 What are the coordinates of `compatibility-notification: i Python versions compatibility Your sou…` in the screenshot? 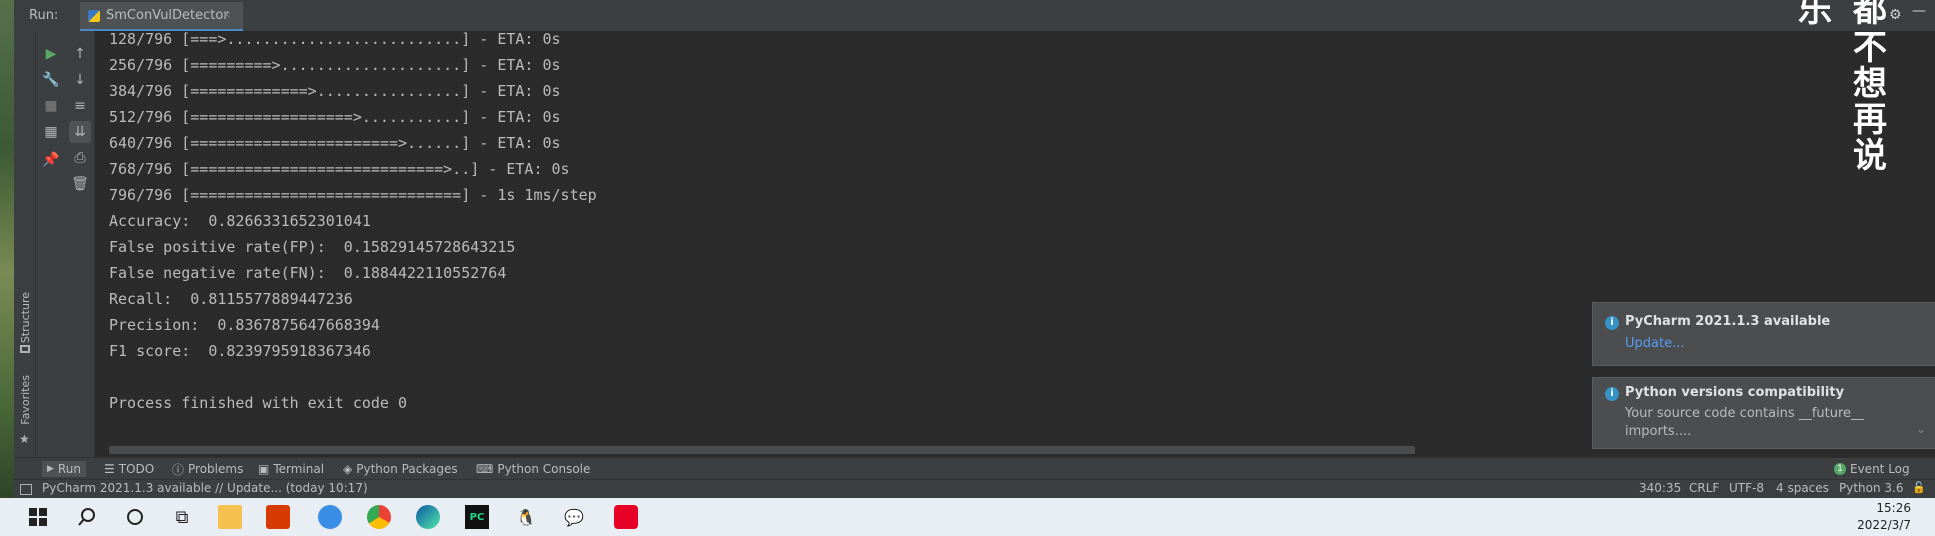 It's located at (1763, 413).